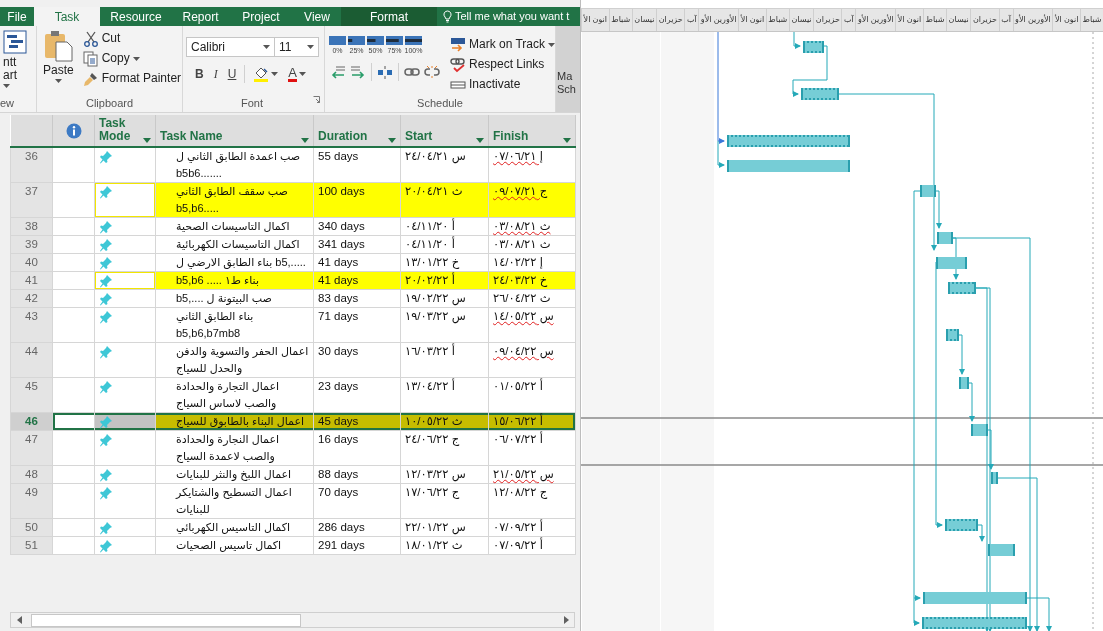 The width and height of the screenshot is (1103, 631). Describe the element at coordinates (136, 16) in the screenshot. I see `ribbon-tab: Resource` at that location.